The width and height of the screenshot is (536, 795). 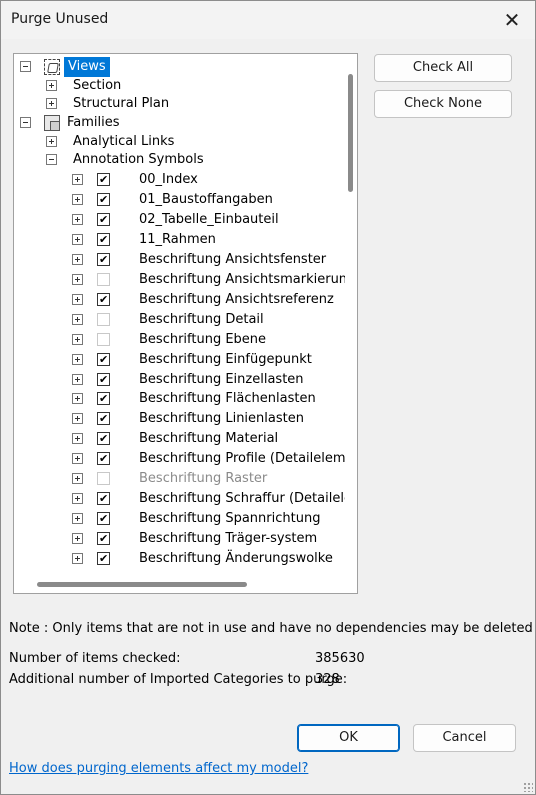 I want to click on tree-item-annotation: Beschriftung Raster, so click(x=180, y=479).